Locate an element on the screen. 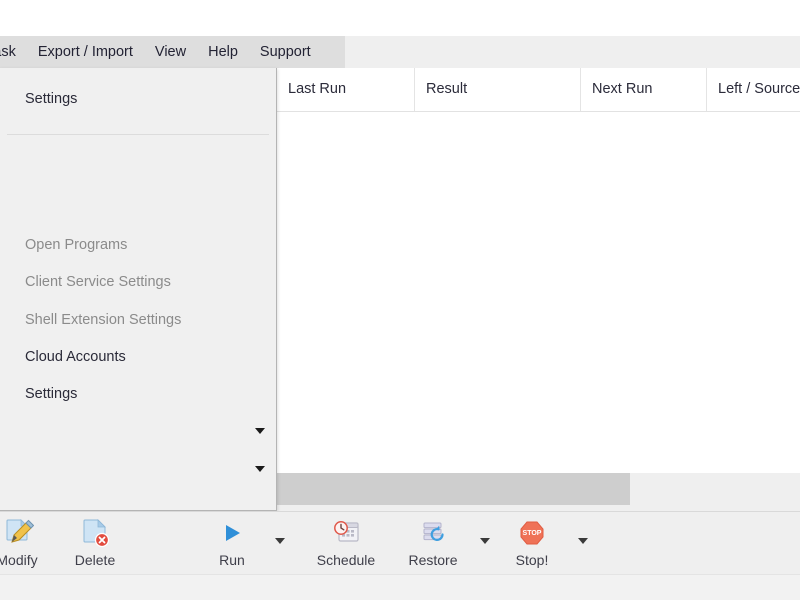 Image resolution: width=800 pixels, height=600 pixels. menu-item-help: Help is located at coordinates (223, 52).